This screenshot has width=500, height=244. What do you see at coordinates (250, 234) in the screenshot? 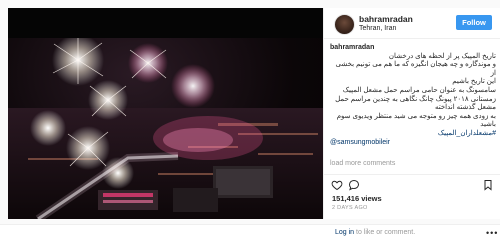
I see `login-bar: Log in to like or comment. •••` at bounding box center [250, 234].